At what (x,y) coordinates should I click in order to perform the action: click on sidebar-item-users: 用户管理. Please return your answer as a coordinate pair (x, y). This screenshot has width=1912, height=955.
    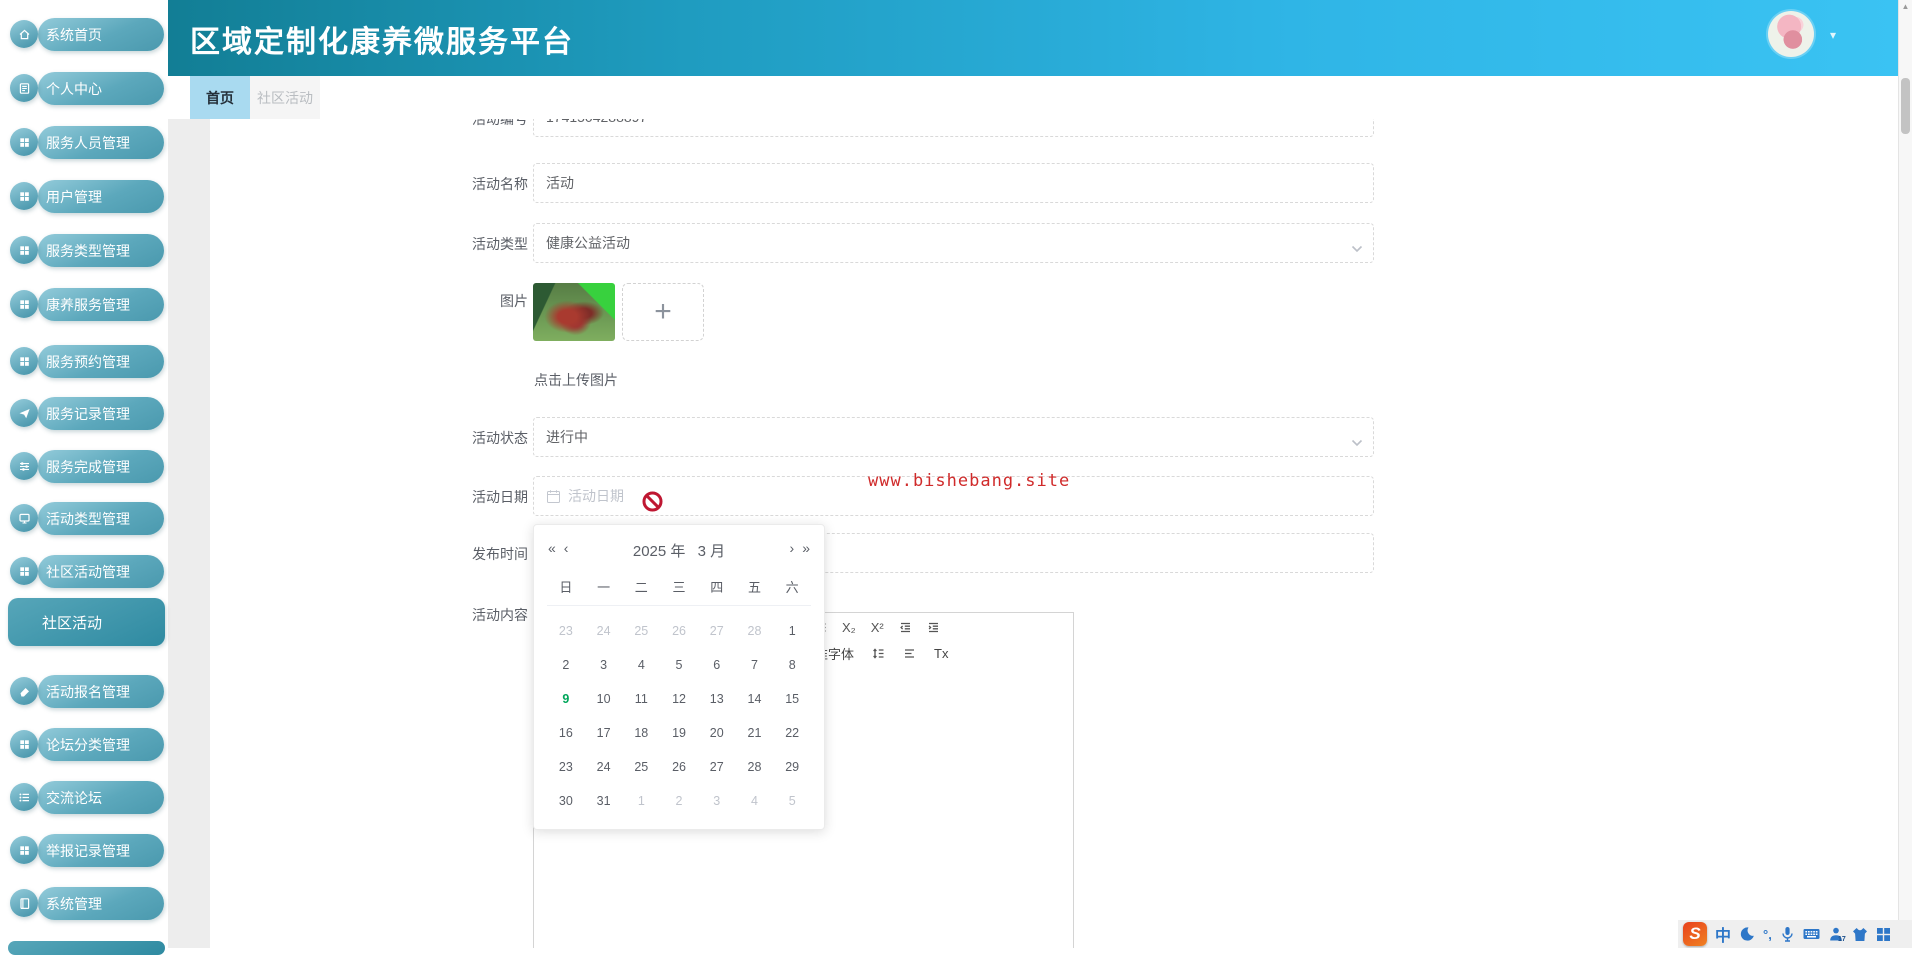
    Looking at the image, I should click on (87, 196).